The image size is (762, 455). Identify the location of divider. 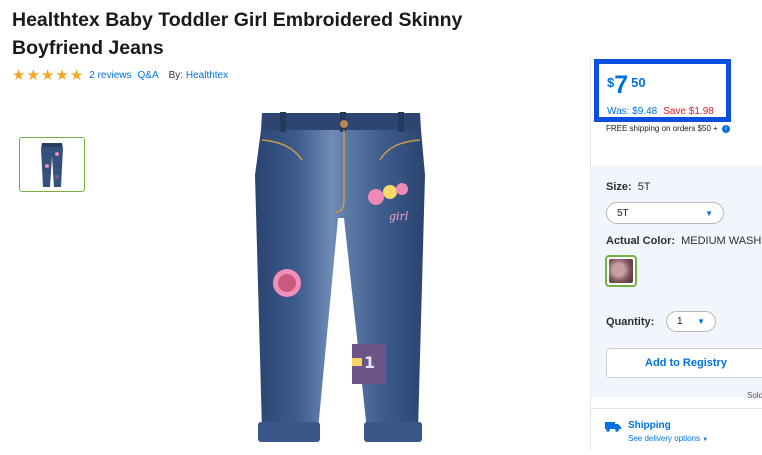
(676, 408).